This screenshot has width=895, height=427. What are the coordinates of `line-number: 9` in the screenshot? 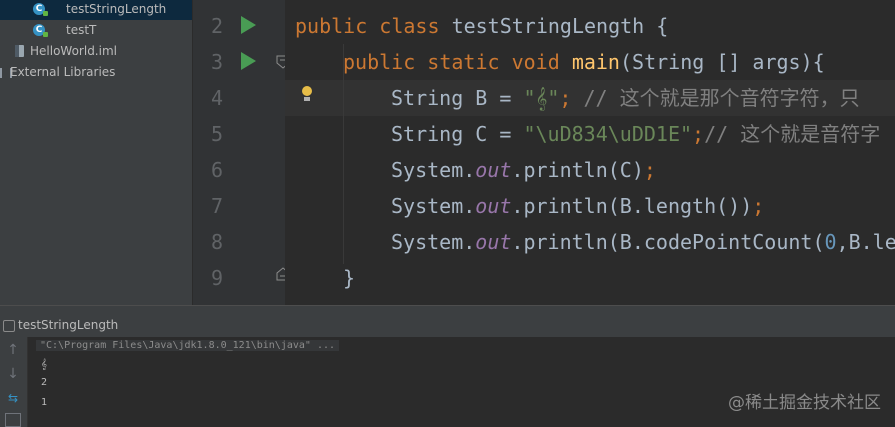 It's located at (216, 278).